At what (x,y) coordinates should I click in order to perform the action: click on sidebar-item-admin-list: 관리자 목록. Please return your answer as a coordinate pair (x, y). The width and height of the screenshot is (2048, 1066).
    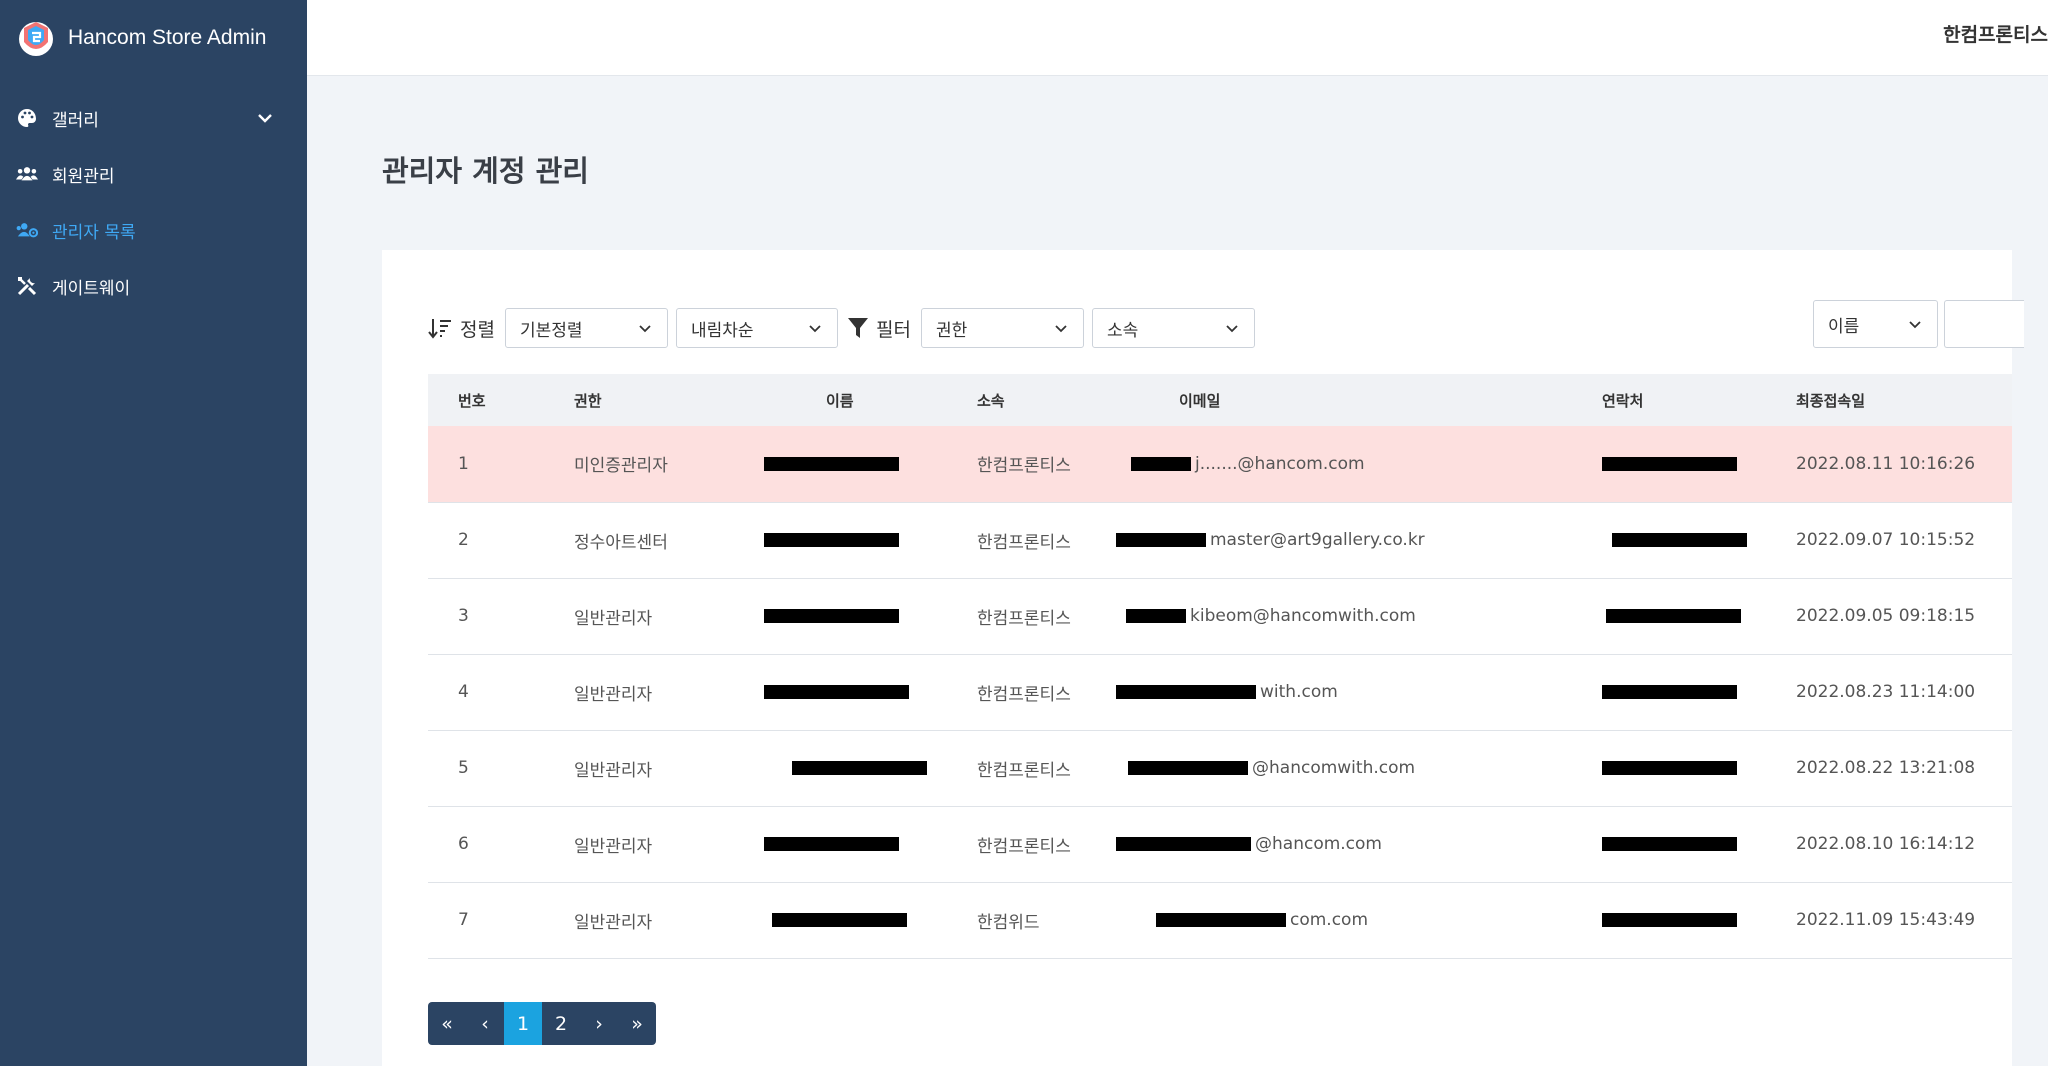
    Looking at the image, I should click on (153, 230).